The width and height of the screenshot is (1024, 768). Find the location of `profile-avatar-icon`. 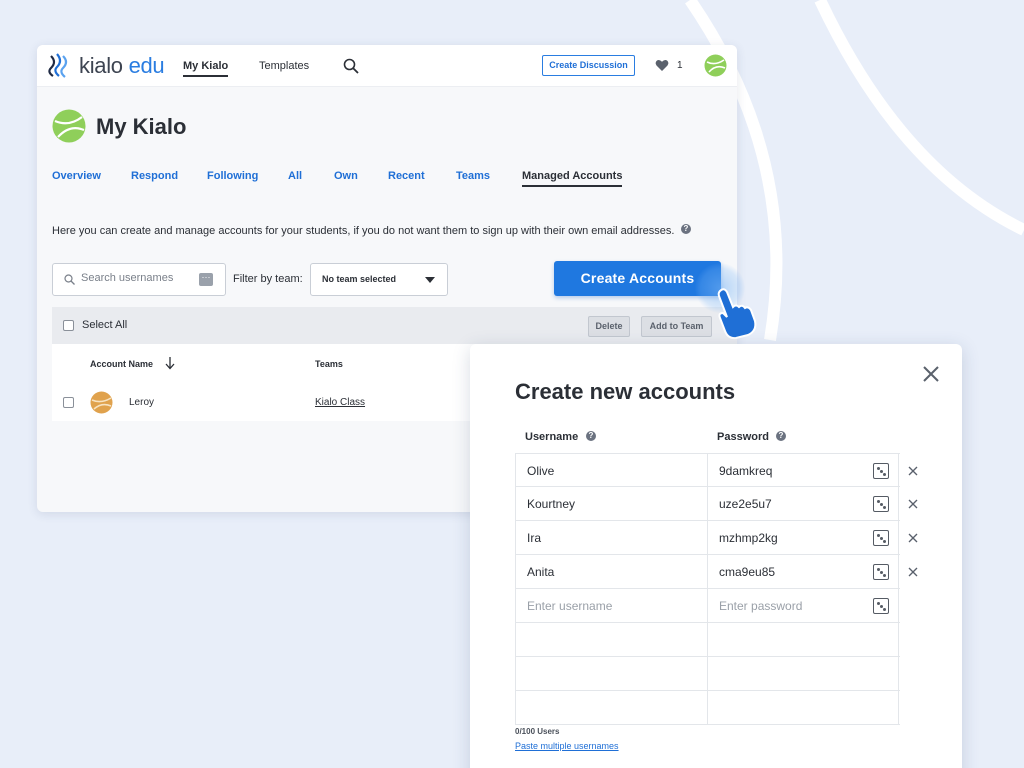

profile-avatar-icon is located at coordinates (69, 126).